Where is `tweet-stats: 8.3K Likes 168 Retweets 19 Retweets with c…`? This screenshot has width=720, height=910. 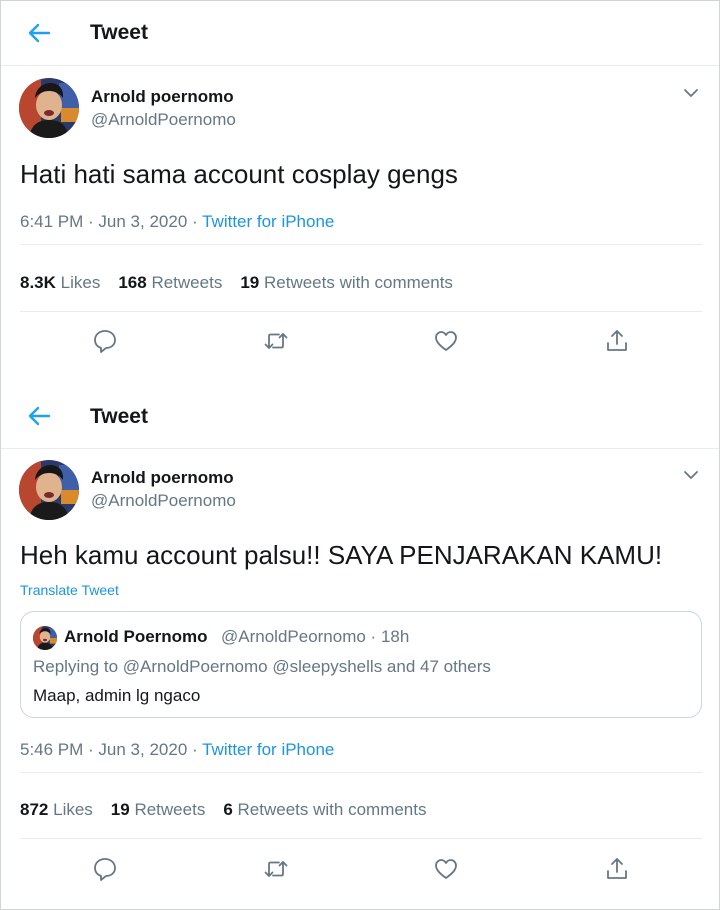
tweet-stats: 8.3K Likes 168 Retweets 19 Retweets with c… is located at coordinates (245, 283).